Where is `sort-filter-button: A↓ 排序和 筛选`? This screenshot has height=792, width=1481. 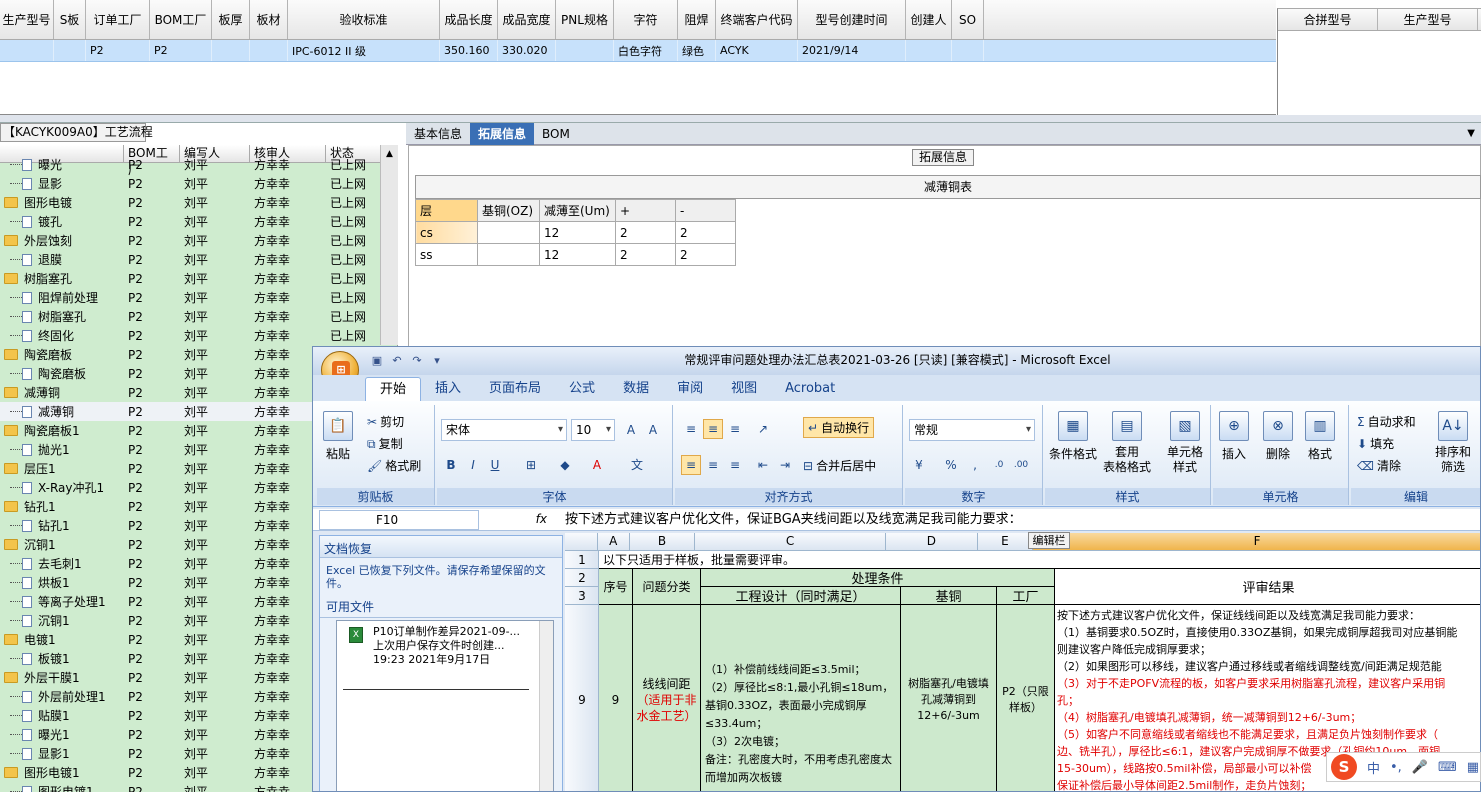 sort-filter-button: A↓ 排序和 筛选 is located at coordinates (1453, 443).